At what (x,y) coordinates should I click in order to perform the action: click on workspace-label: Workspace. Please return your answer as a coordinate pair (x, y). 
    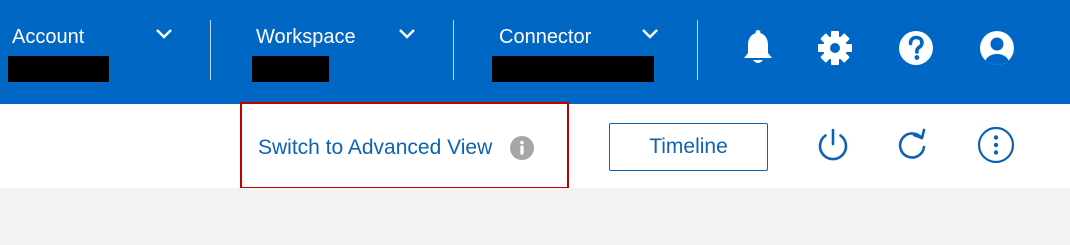
    Looking at the image, I should click on (306, 37).